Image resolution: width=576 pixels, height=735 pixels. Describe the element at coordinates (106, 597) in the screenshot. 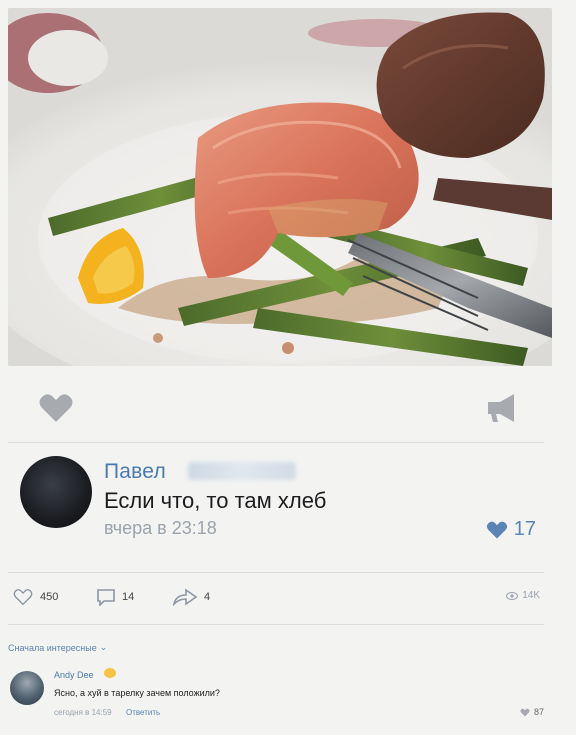

I see `comment-icon` at that location.